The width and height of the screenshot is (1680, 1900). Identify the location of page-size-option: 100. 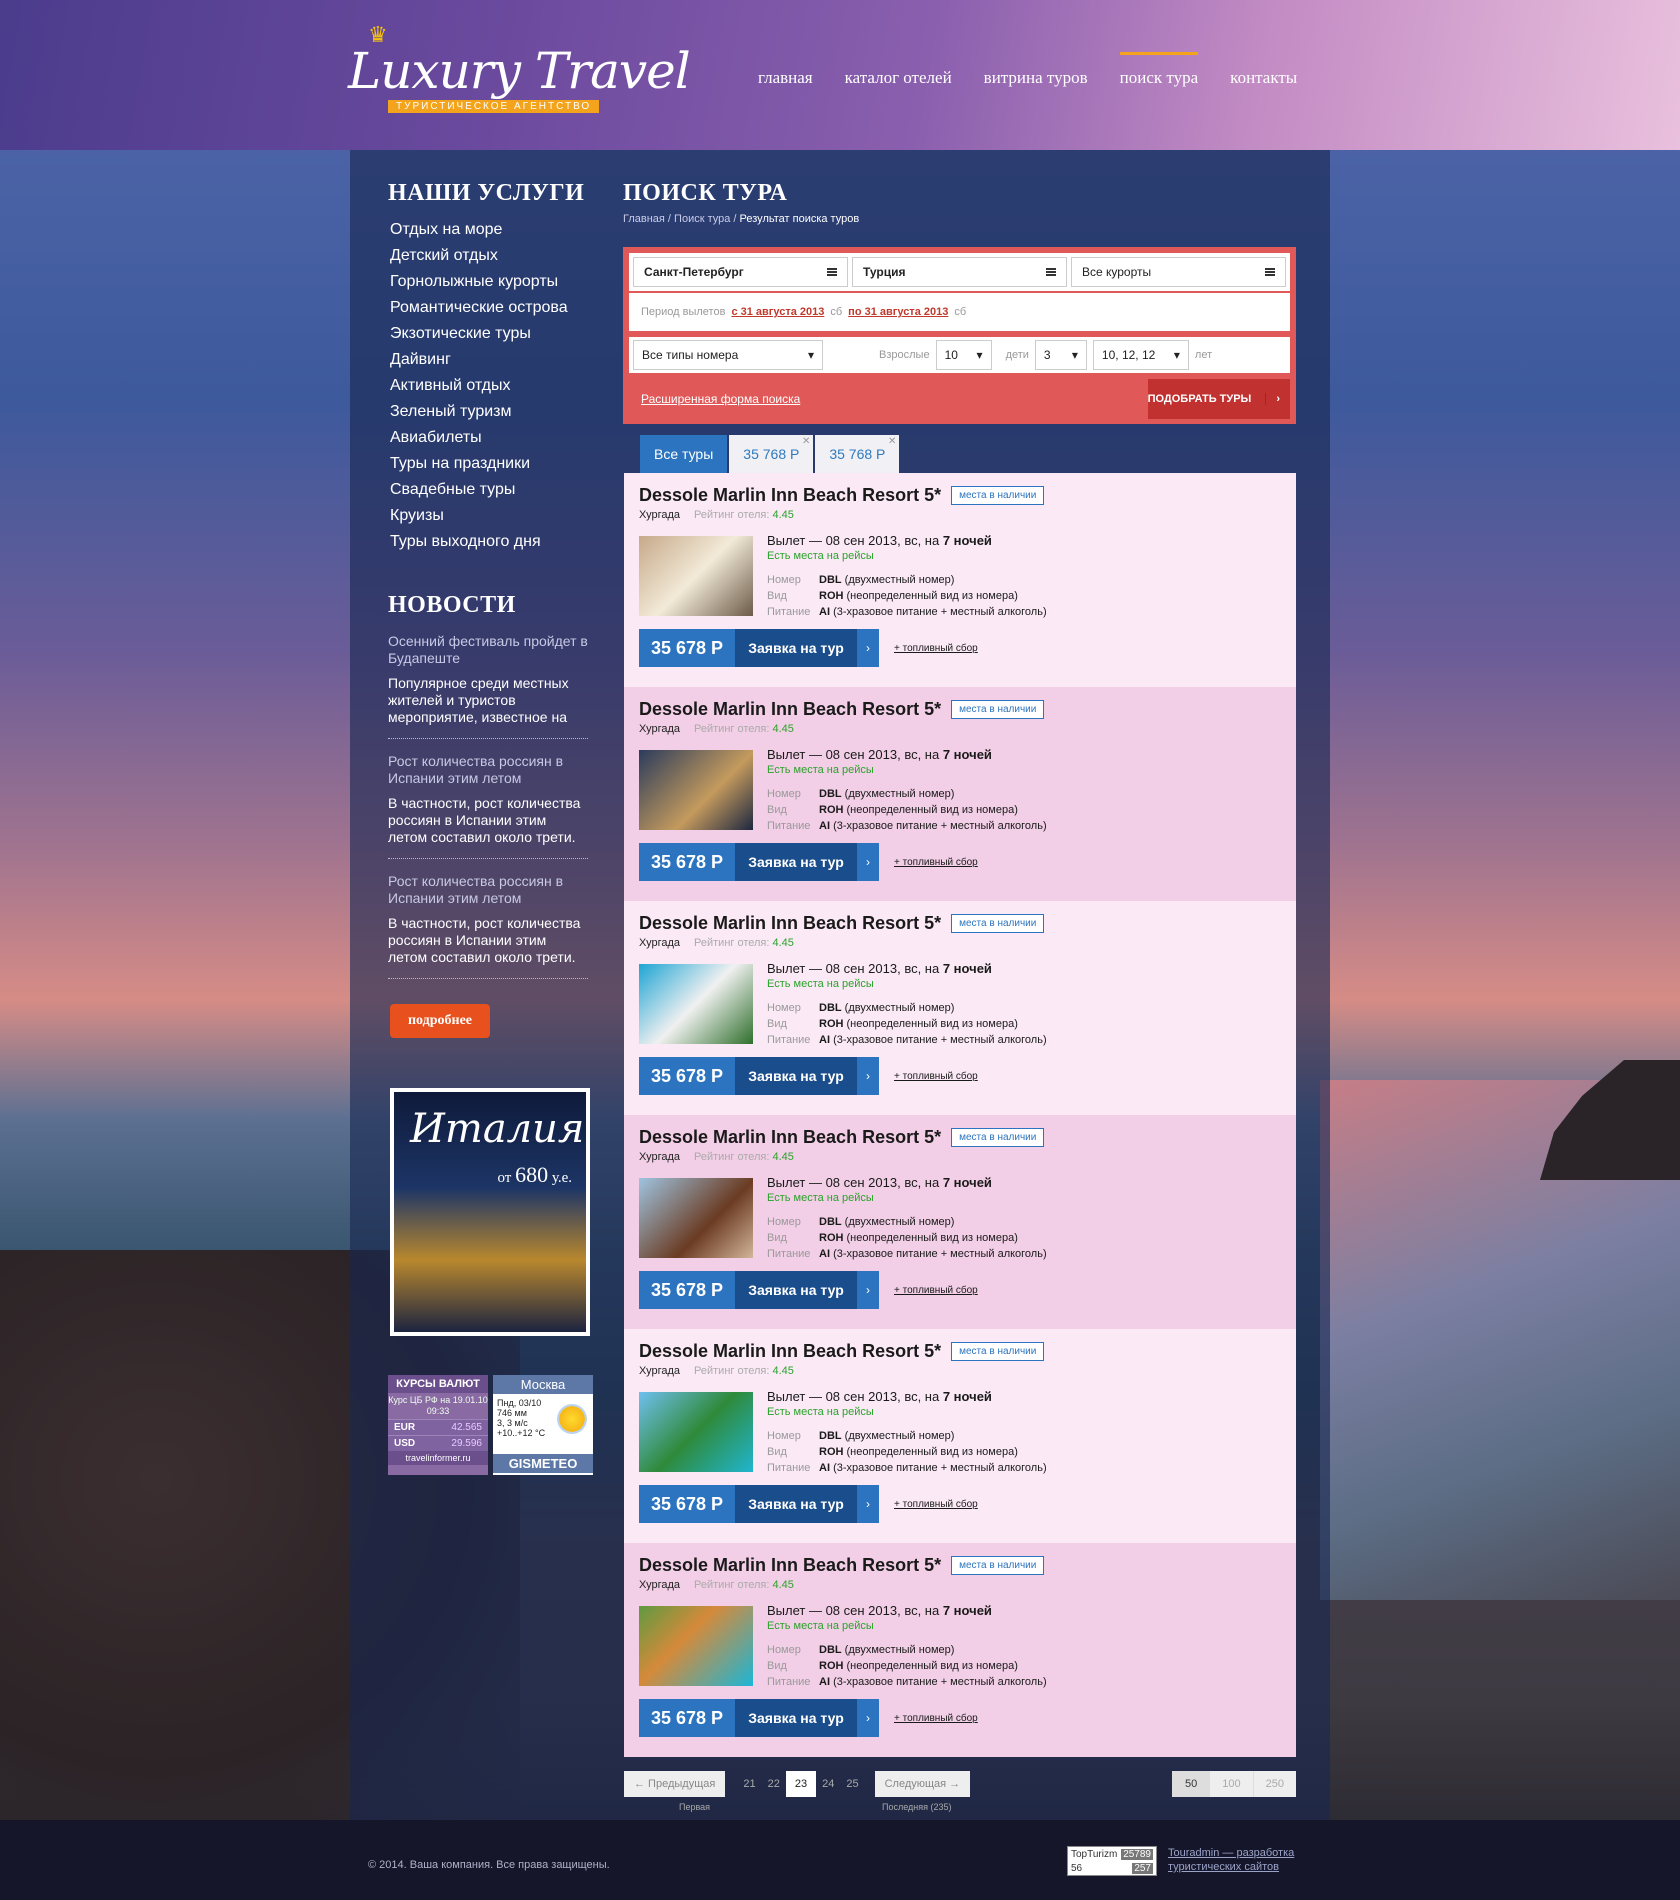
(1231, 1784).